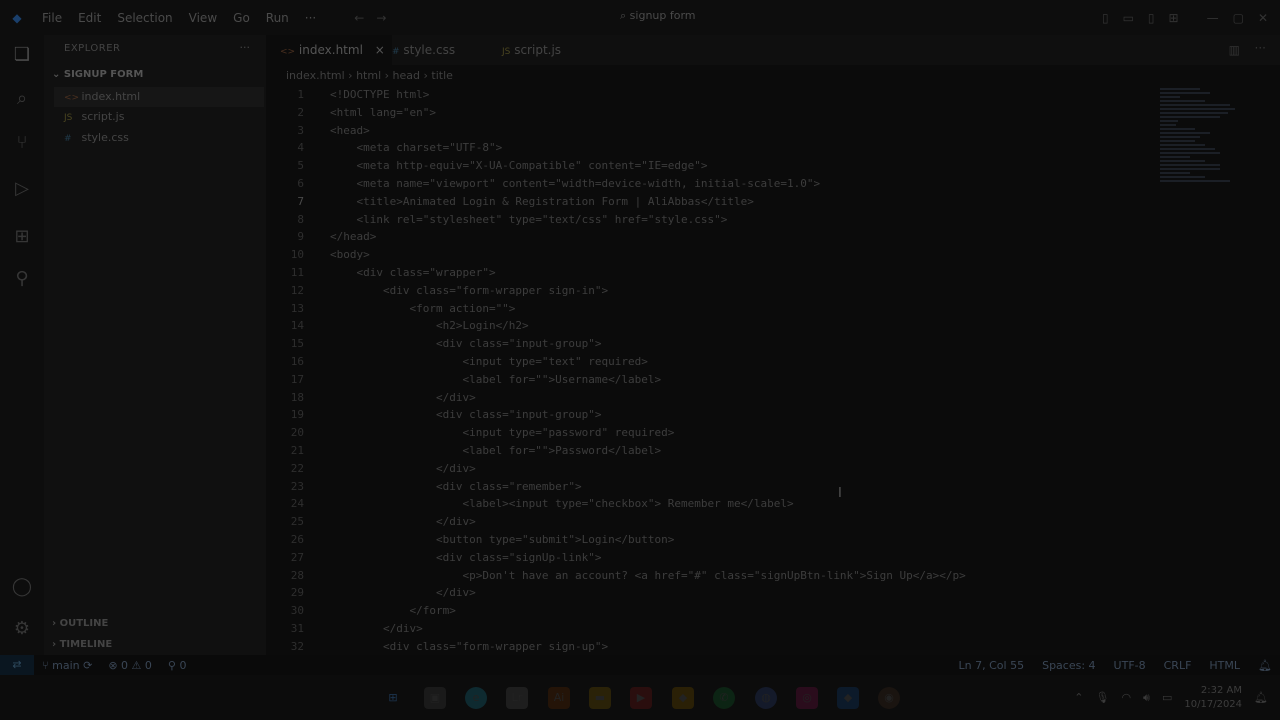  Describe the element at coordinates (22, 279) in the screenshot. I see `remote-explorer-icon: ⚲` at that location.